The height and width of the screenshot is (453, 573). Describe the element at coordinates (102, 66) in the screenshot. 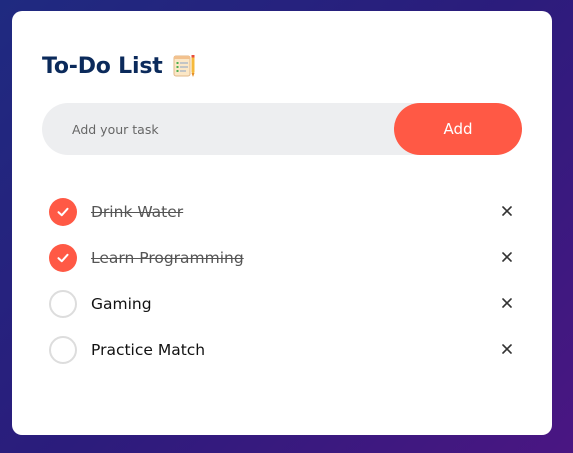

I see `page-title: To-Do List` at that location.